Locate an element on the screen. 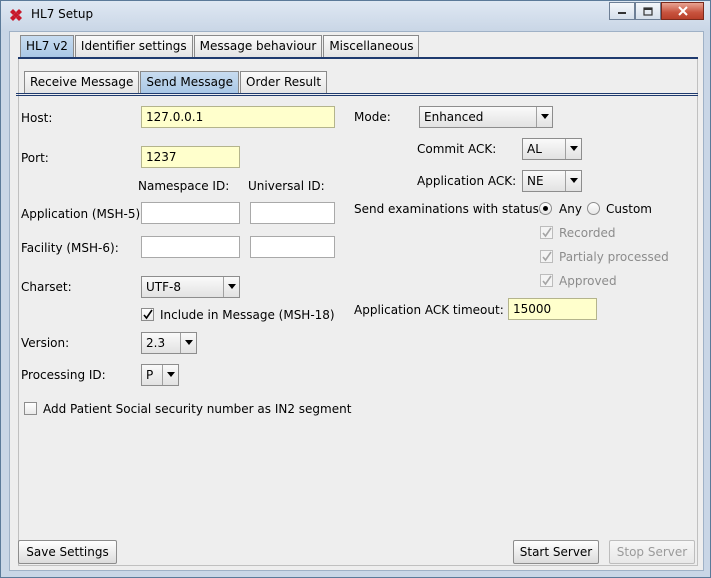 The height and width of the screenshot is (578, 711). charset-dropdown: UTF-8 is located at coordinates (190, 287).